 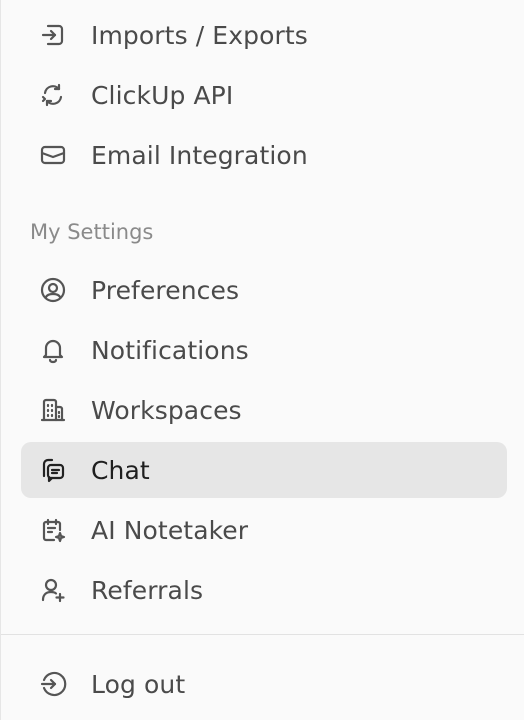 I want to click on building-icon, so click(x=53, y=410).